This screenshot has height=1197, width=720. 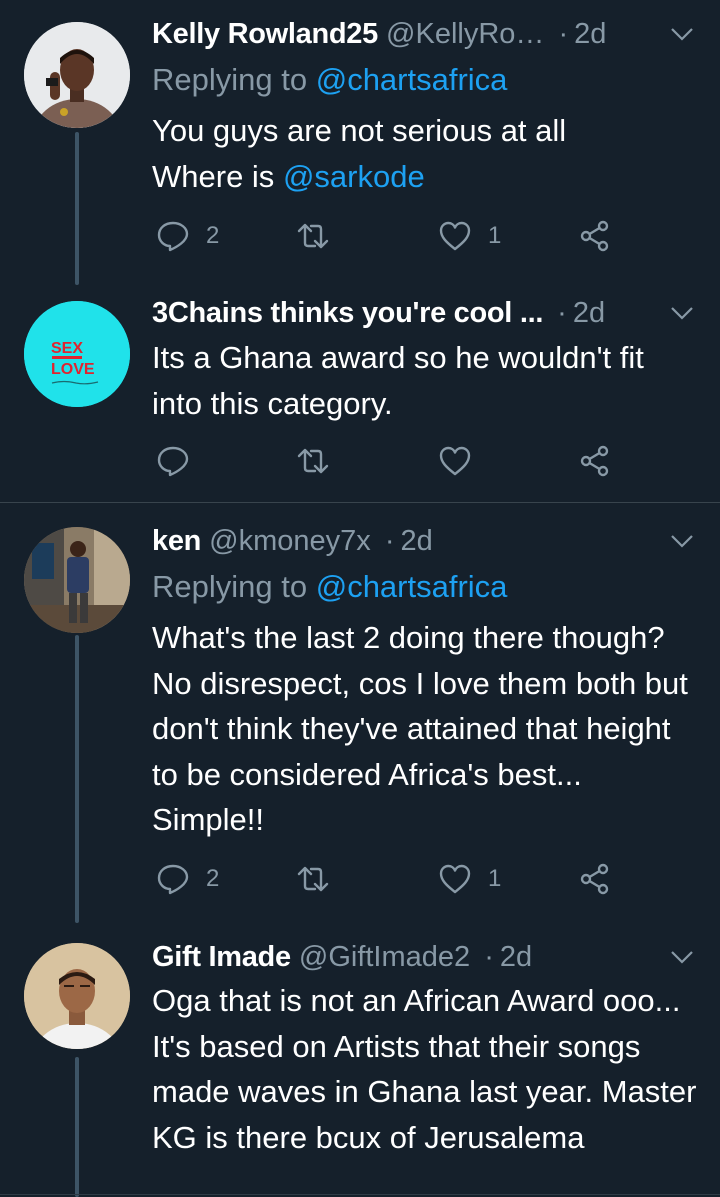 What do you see at coordinates (221, 957) in the screenshot?
I see `display-name: Gift Imade` at bounding box center [221, 957].